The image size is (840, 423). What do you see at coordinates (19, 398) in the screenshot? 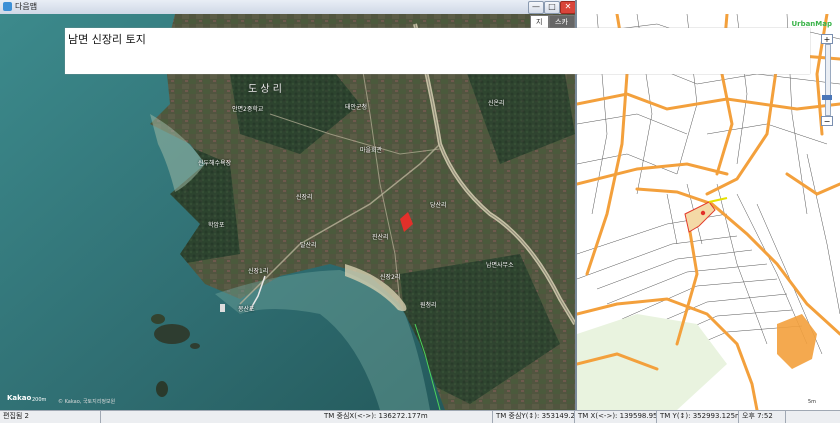
I see `kakao-logo: Kakao` at bounding box center [19, 398].